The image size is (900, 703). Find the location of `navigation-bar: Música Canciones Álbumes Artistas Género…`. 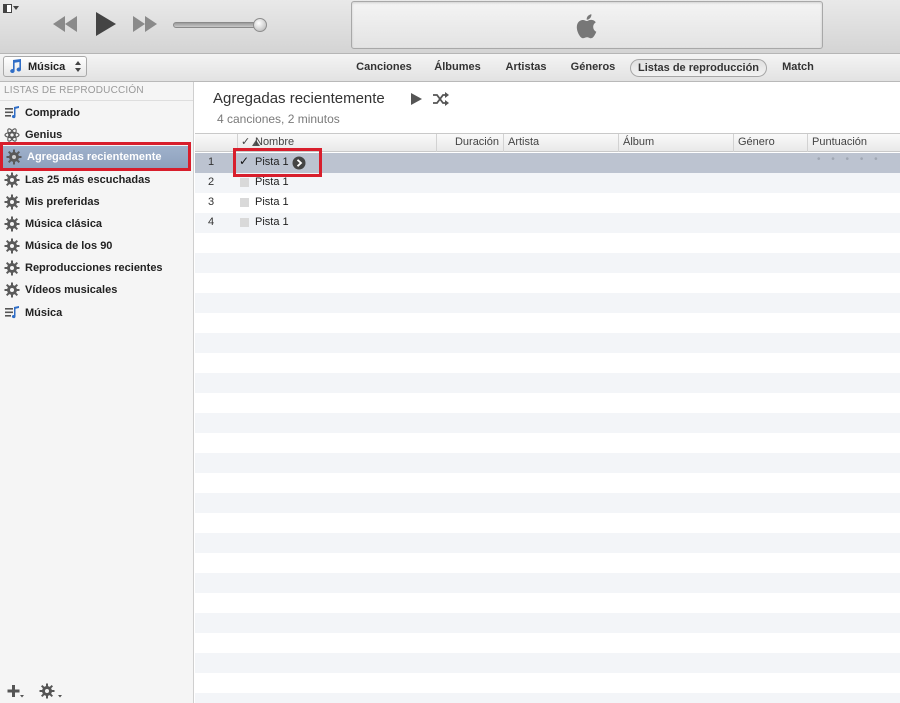

navigation-bar: Música Canciones Álbumes Artistas Género… is located at coordinates (450, 68).